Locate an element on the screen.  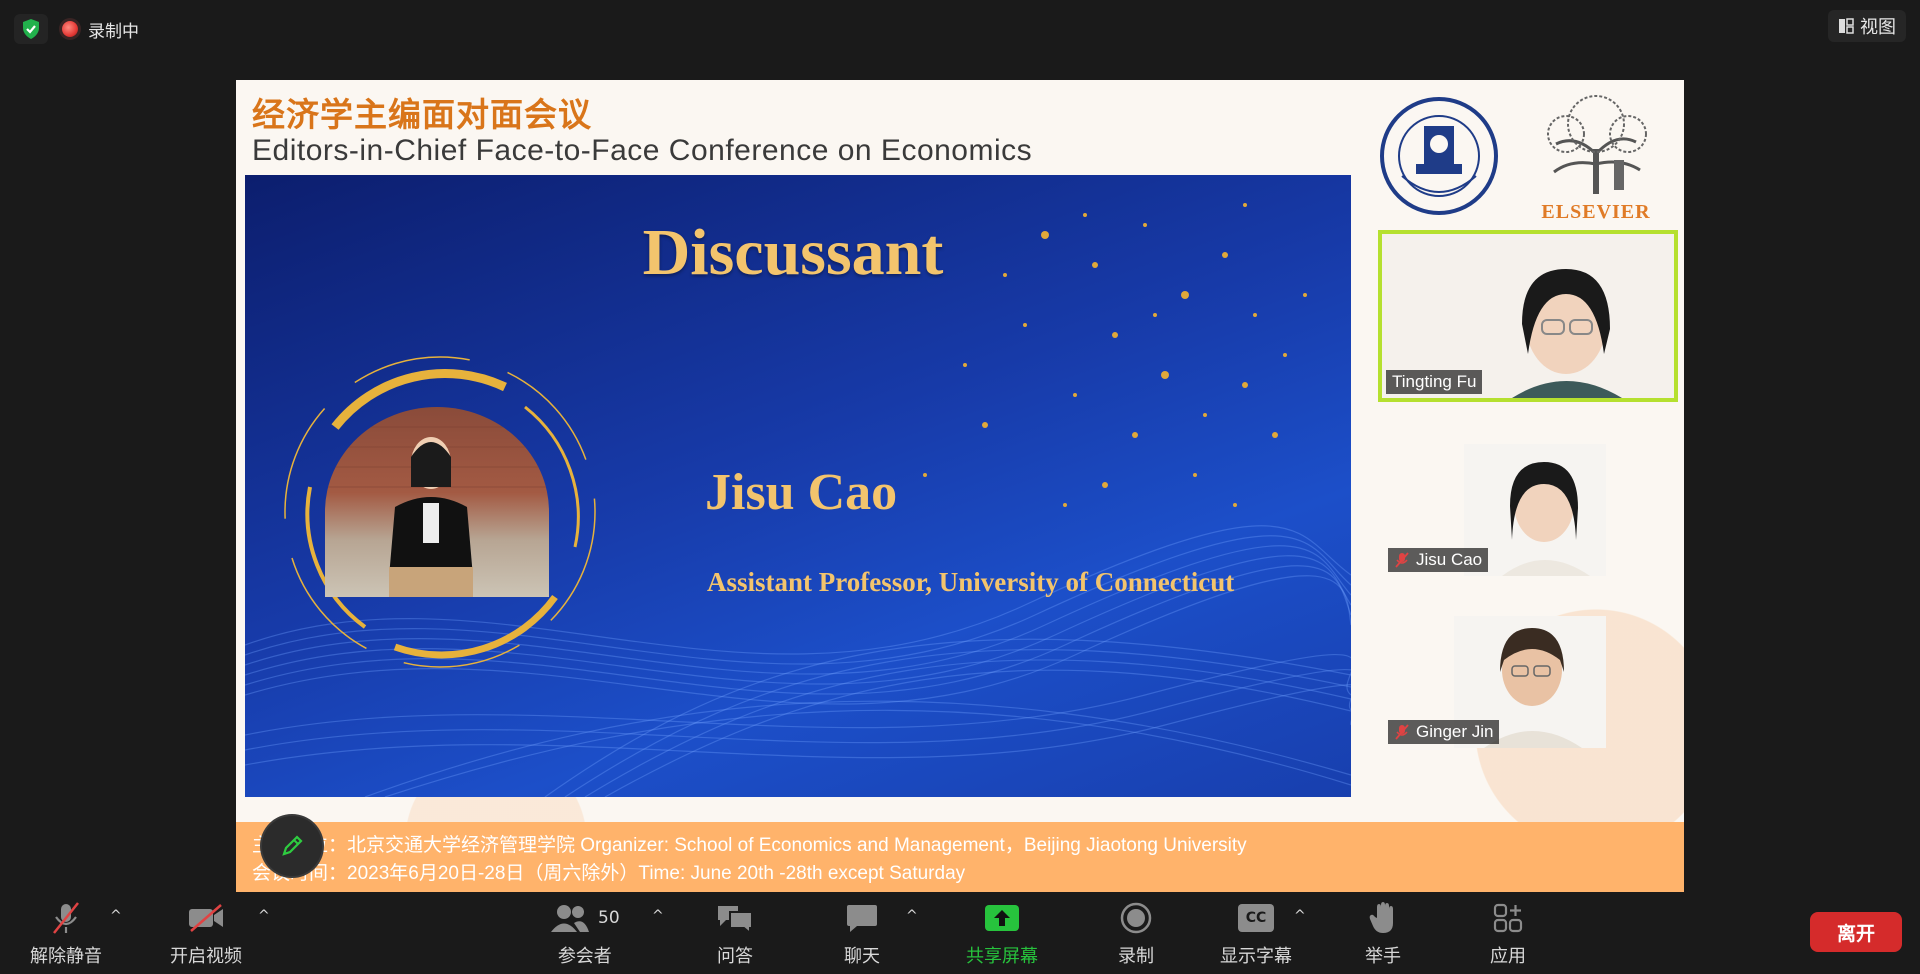
elsevier-logo: ELSEVIER is located at coordinates (1596, 159).